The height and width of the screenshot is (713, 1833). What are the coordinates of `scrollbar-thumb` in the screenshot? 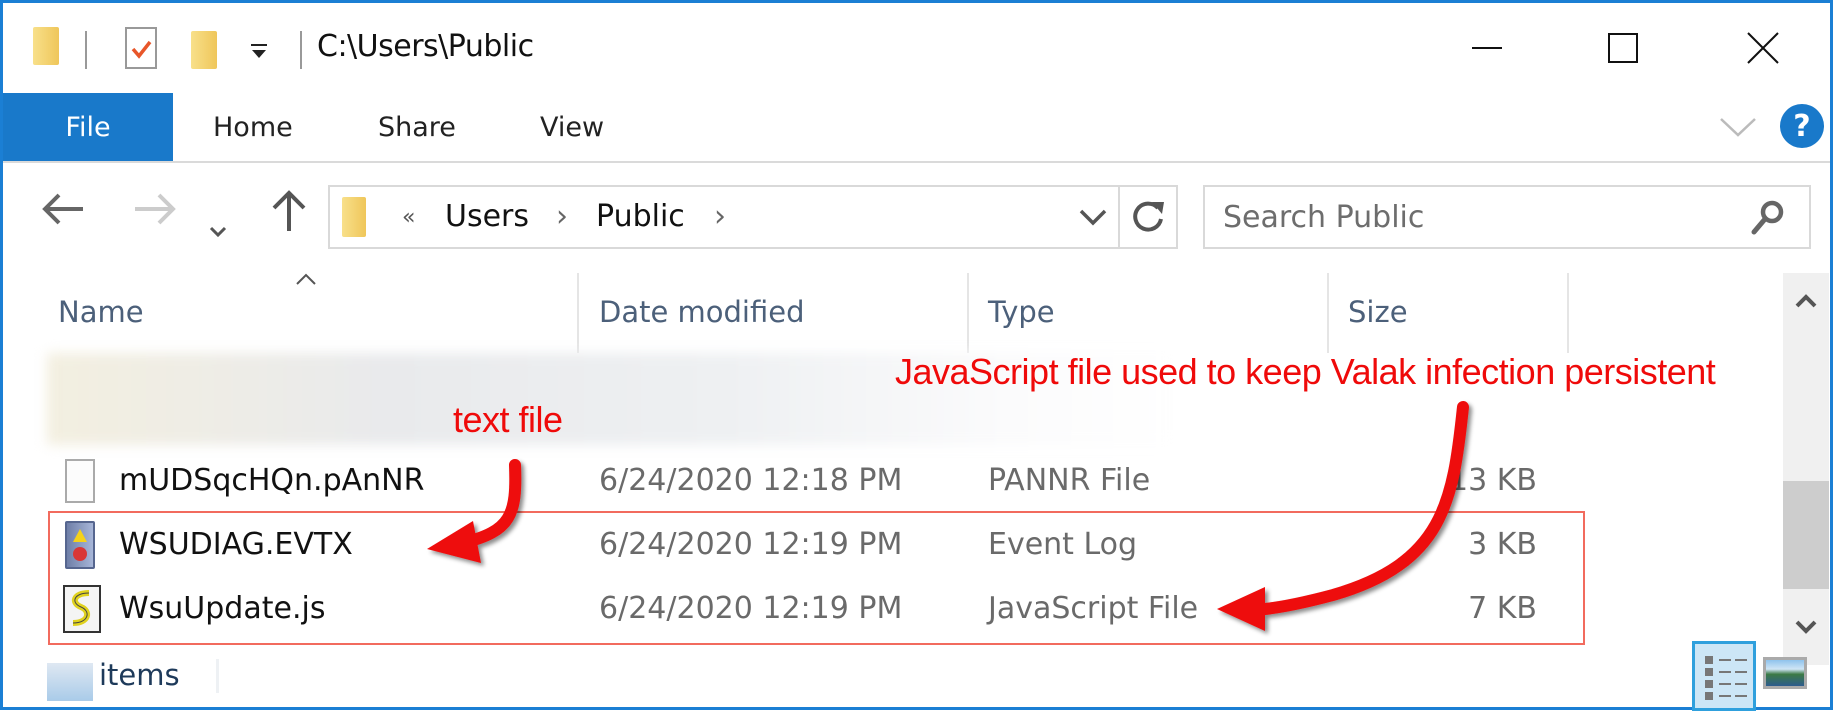 It's located at (1806, 535).